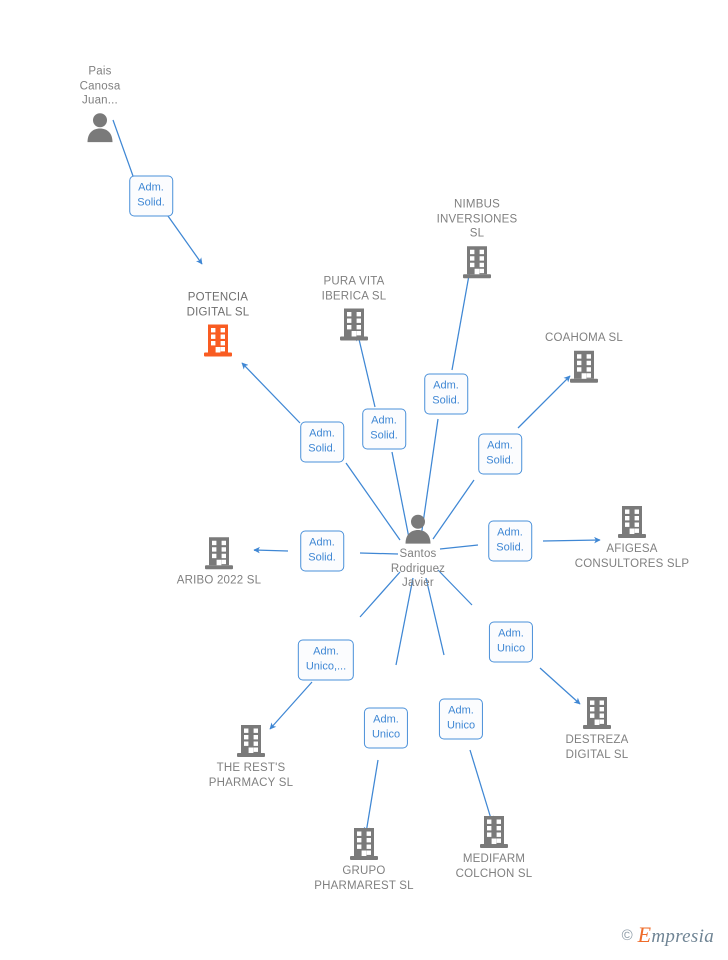 Image resolution: width=728 pixels, height=960 pixels. What do you see at coordinates (151, 196) in the screenshot?
I see `edge-label-e-pais-potencia: Adm. Solid.` at bounding box center [151, 196].